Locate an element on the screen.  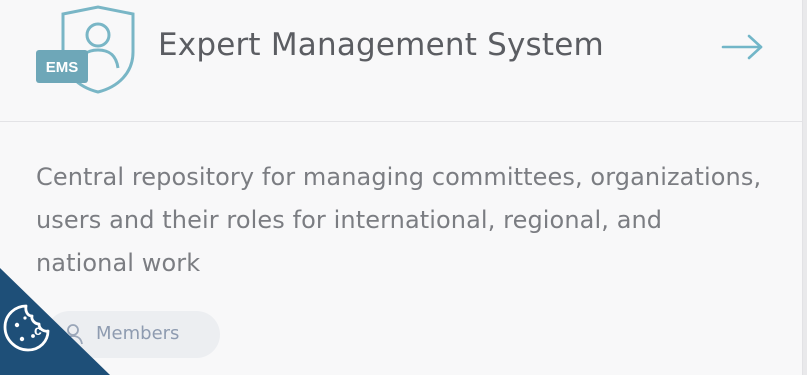
ems-shield-logo: EMS is located at coordinates (85, 49).